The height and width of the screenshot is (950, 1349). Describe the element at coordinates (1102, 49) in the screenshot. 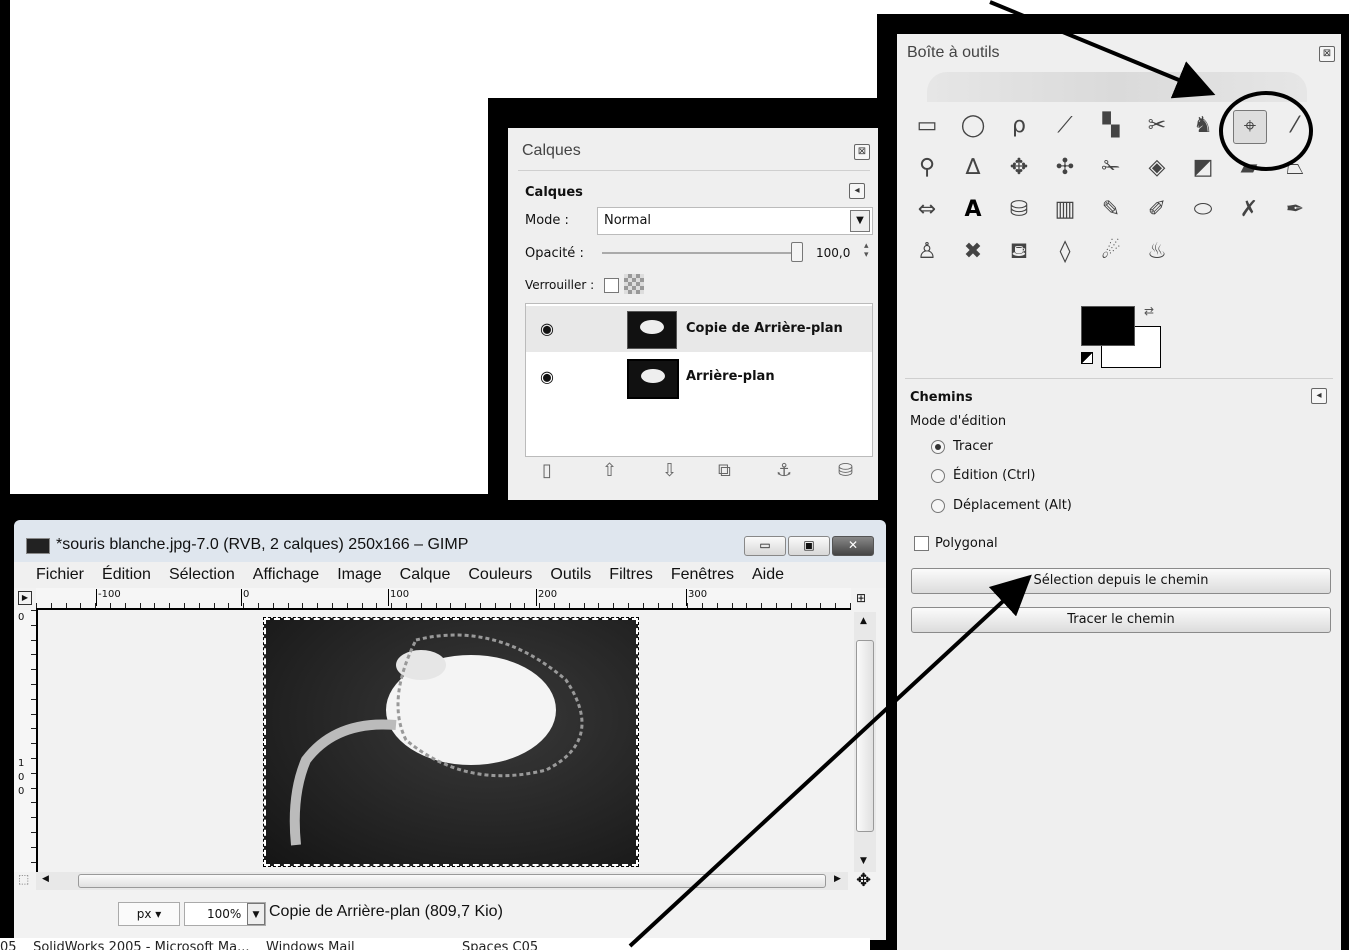

I see `arrow-to-paths-tool` at that location.